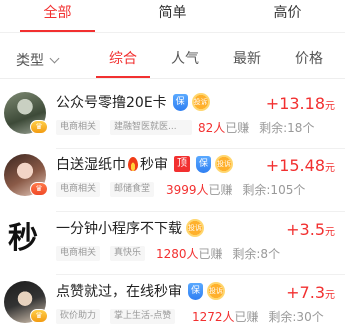 The height and width of the screenshot is (333, 345). I want to click on earned-count: 1272人, so click(213, 317).